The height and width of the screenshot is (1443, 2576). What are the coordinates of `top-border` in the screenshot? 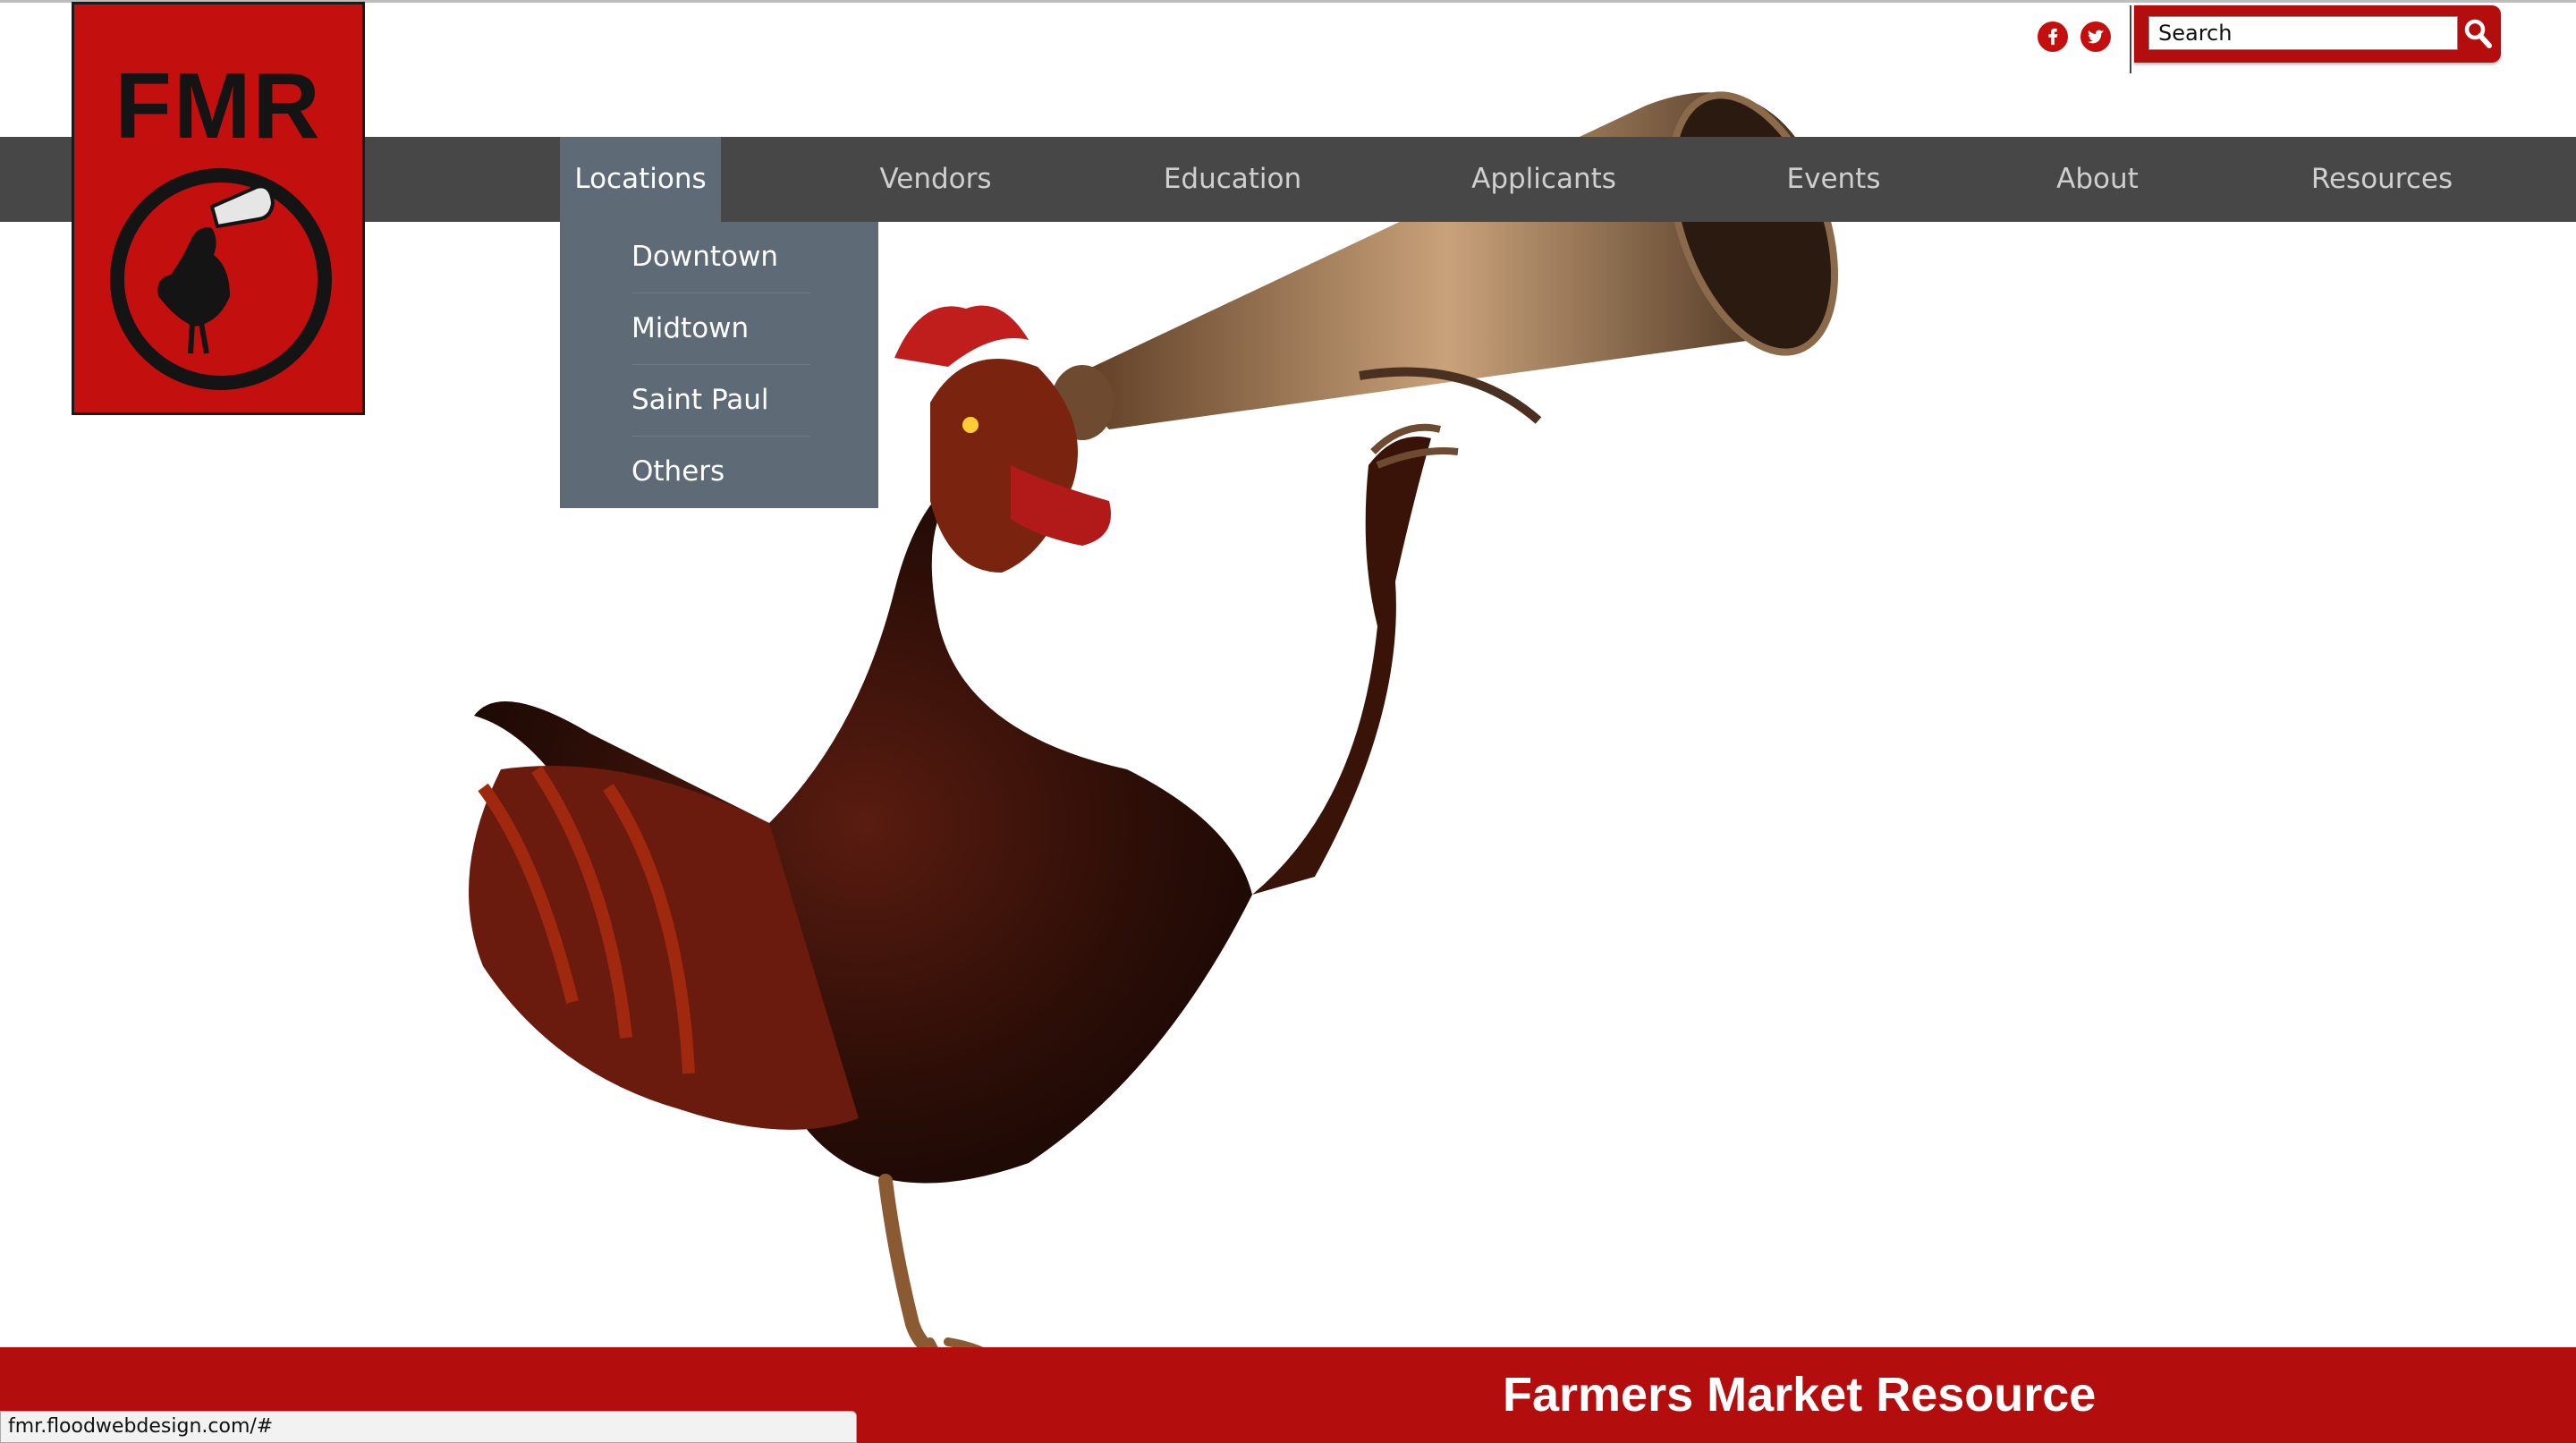 It's located at (1288, 2).